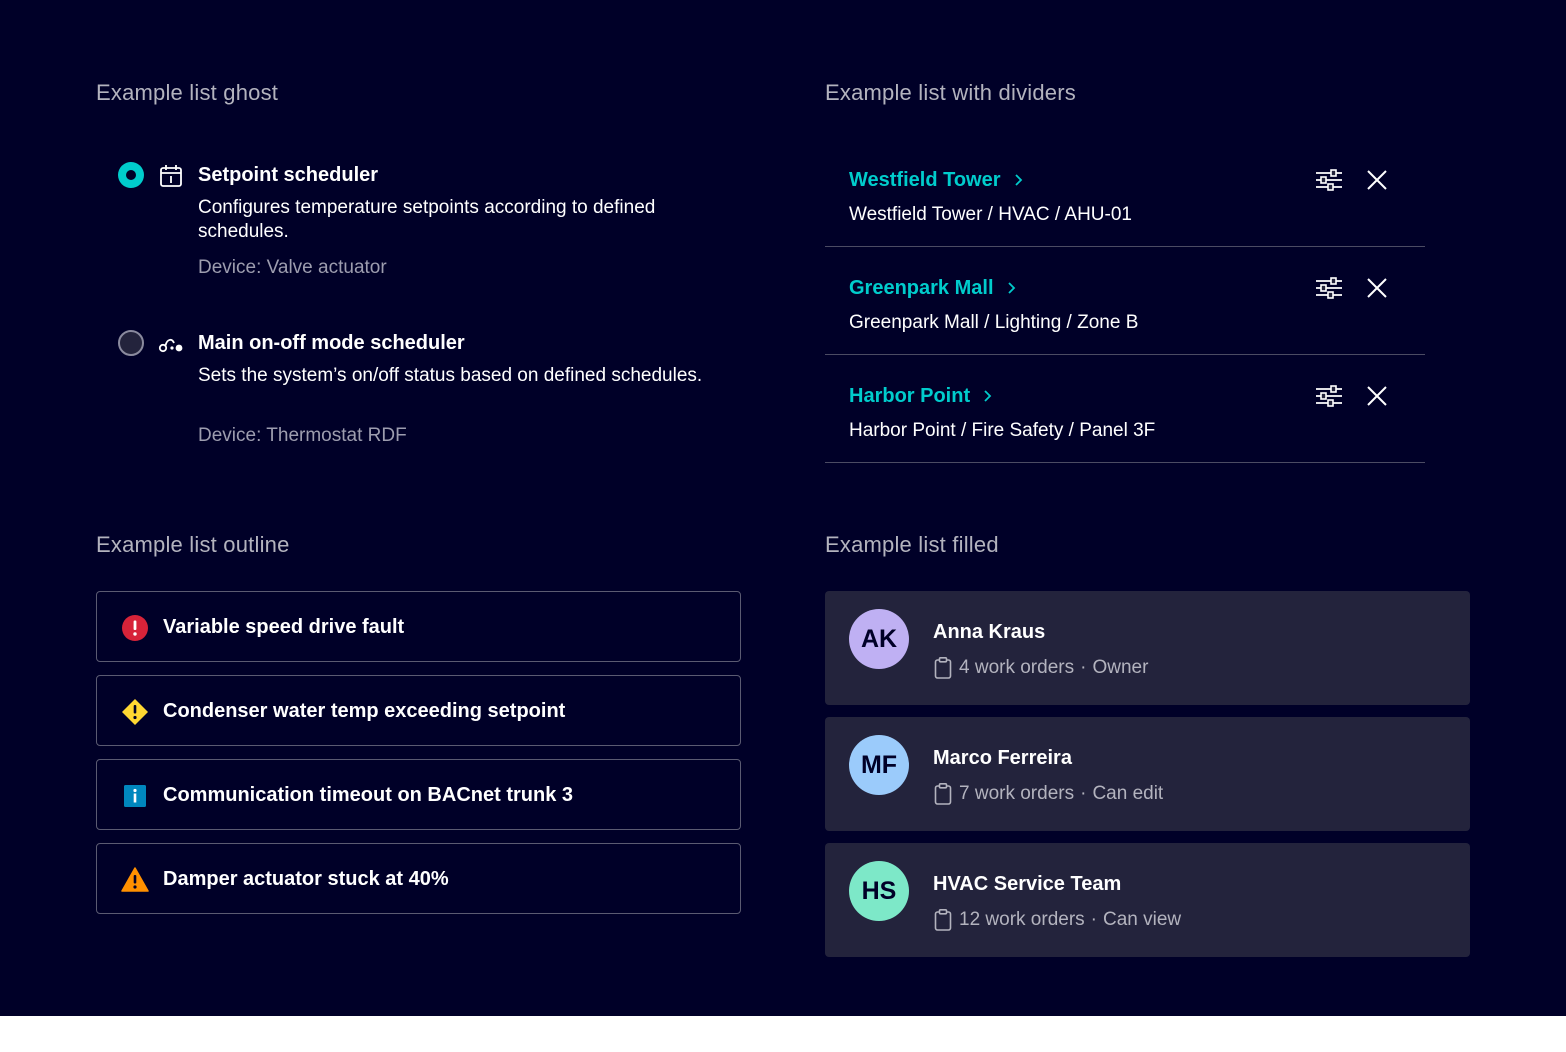 The width and height of the screenshot is (1566, 1052). Describe the element at coordinates (135, 628) in the screenshot. I see `error-circle-icon` at that location.